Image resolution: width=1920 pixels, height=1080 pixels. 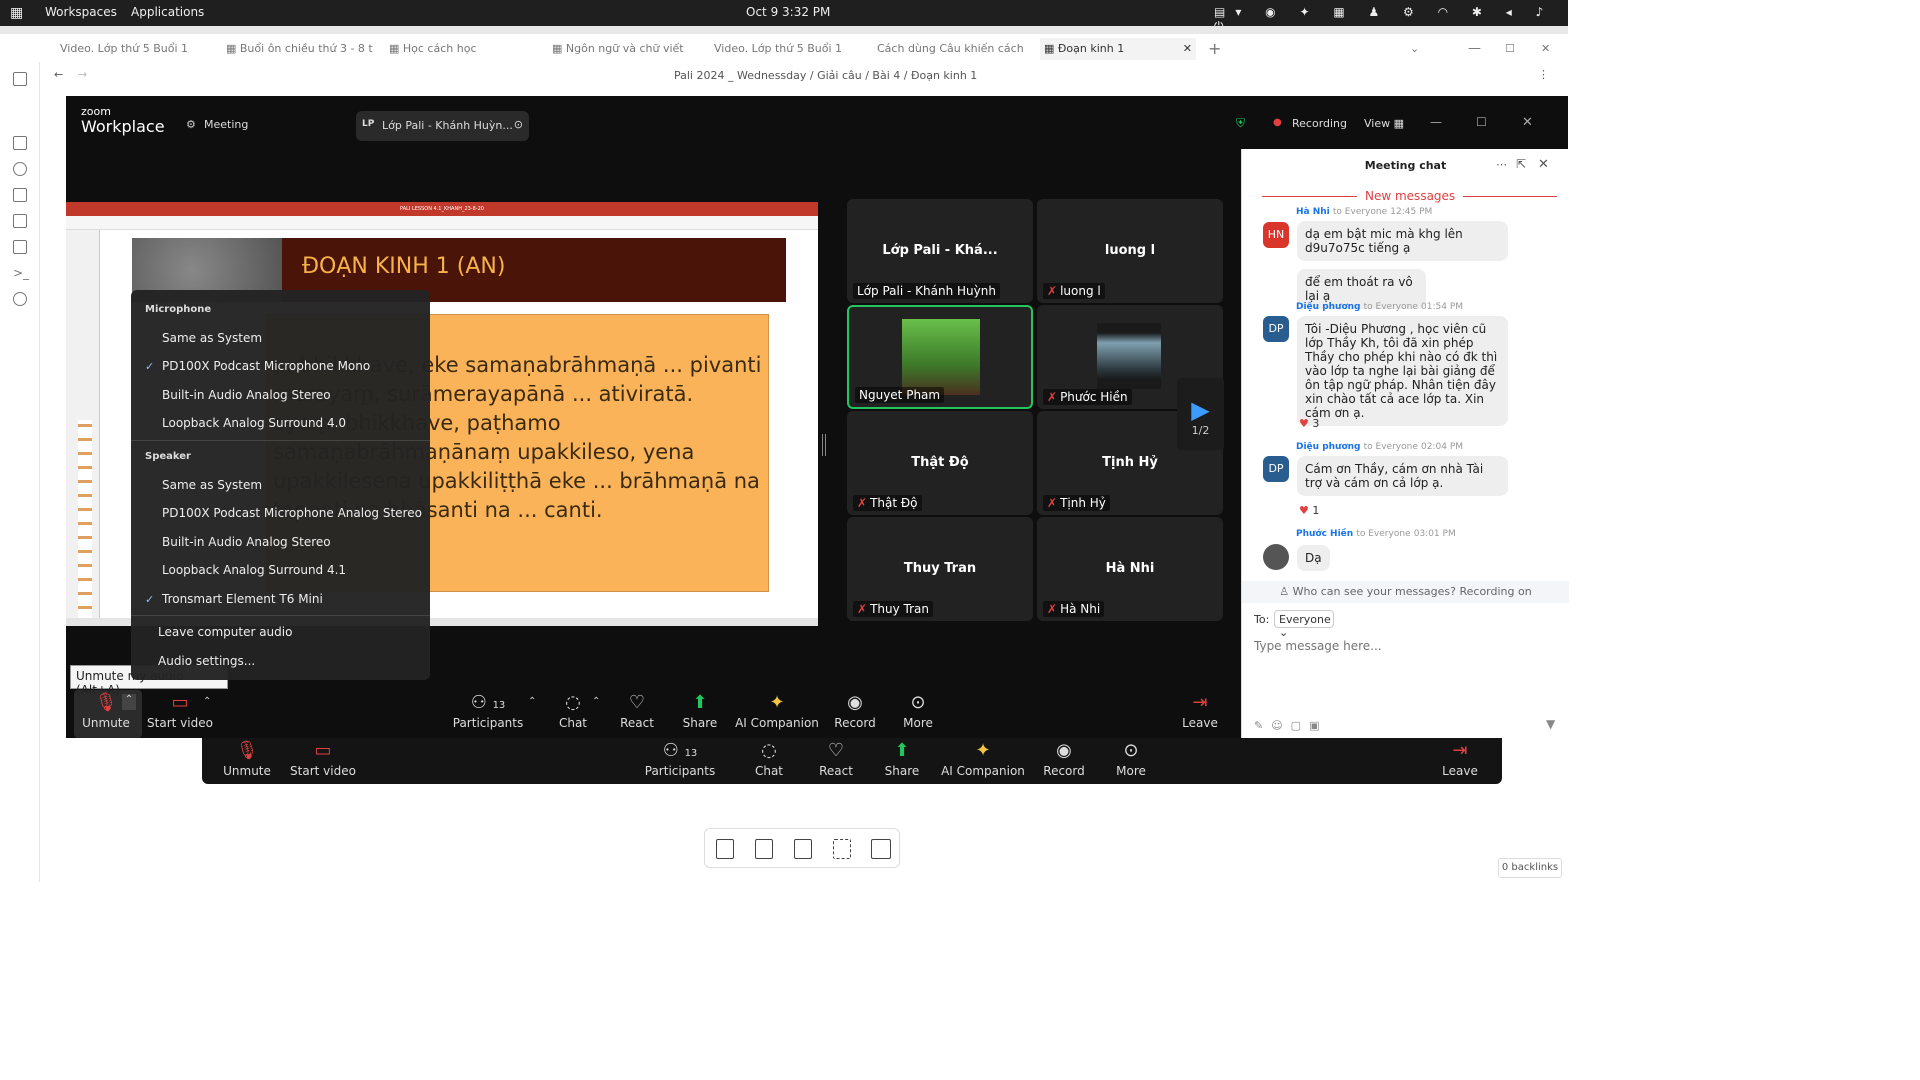 What do you see at coordinates (459, 49) in the screenshot?
I see `tab-3: ▦ Học cách học` at bounding box center [459, 49].